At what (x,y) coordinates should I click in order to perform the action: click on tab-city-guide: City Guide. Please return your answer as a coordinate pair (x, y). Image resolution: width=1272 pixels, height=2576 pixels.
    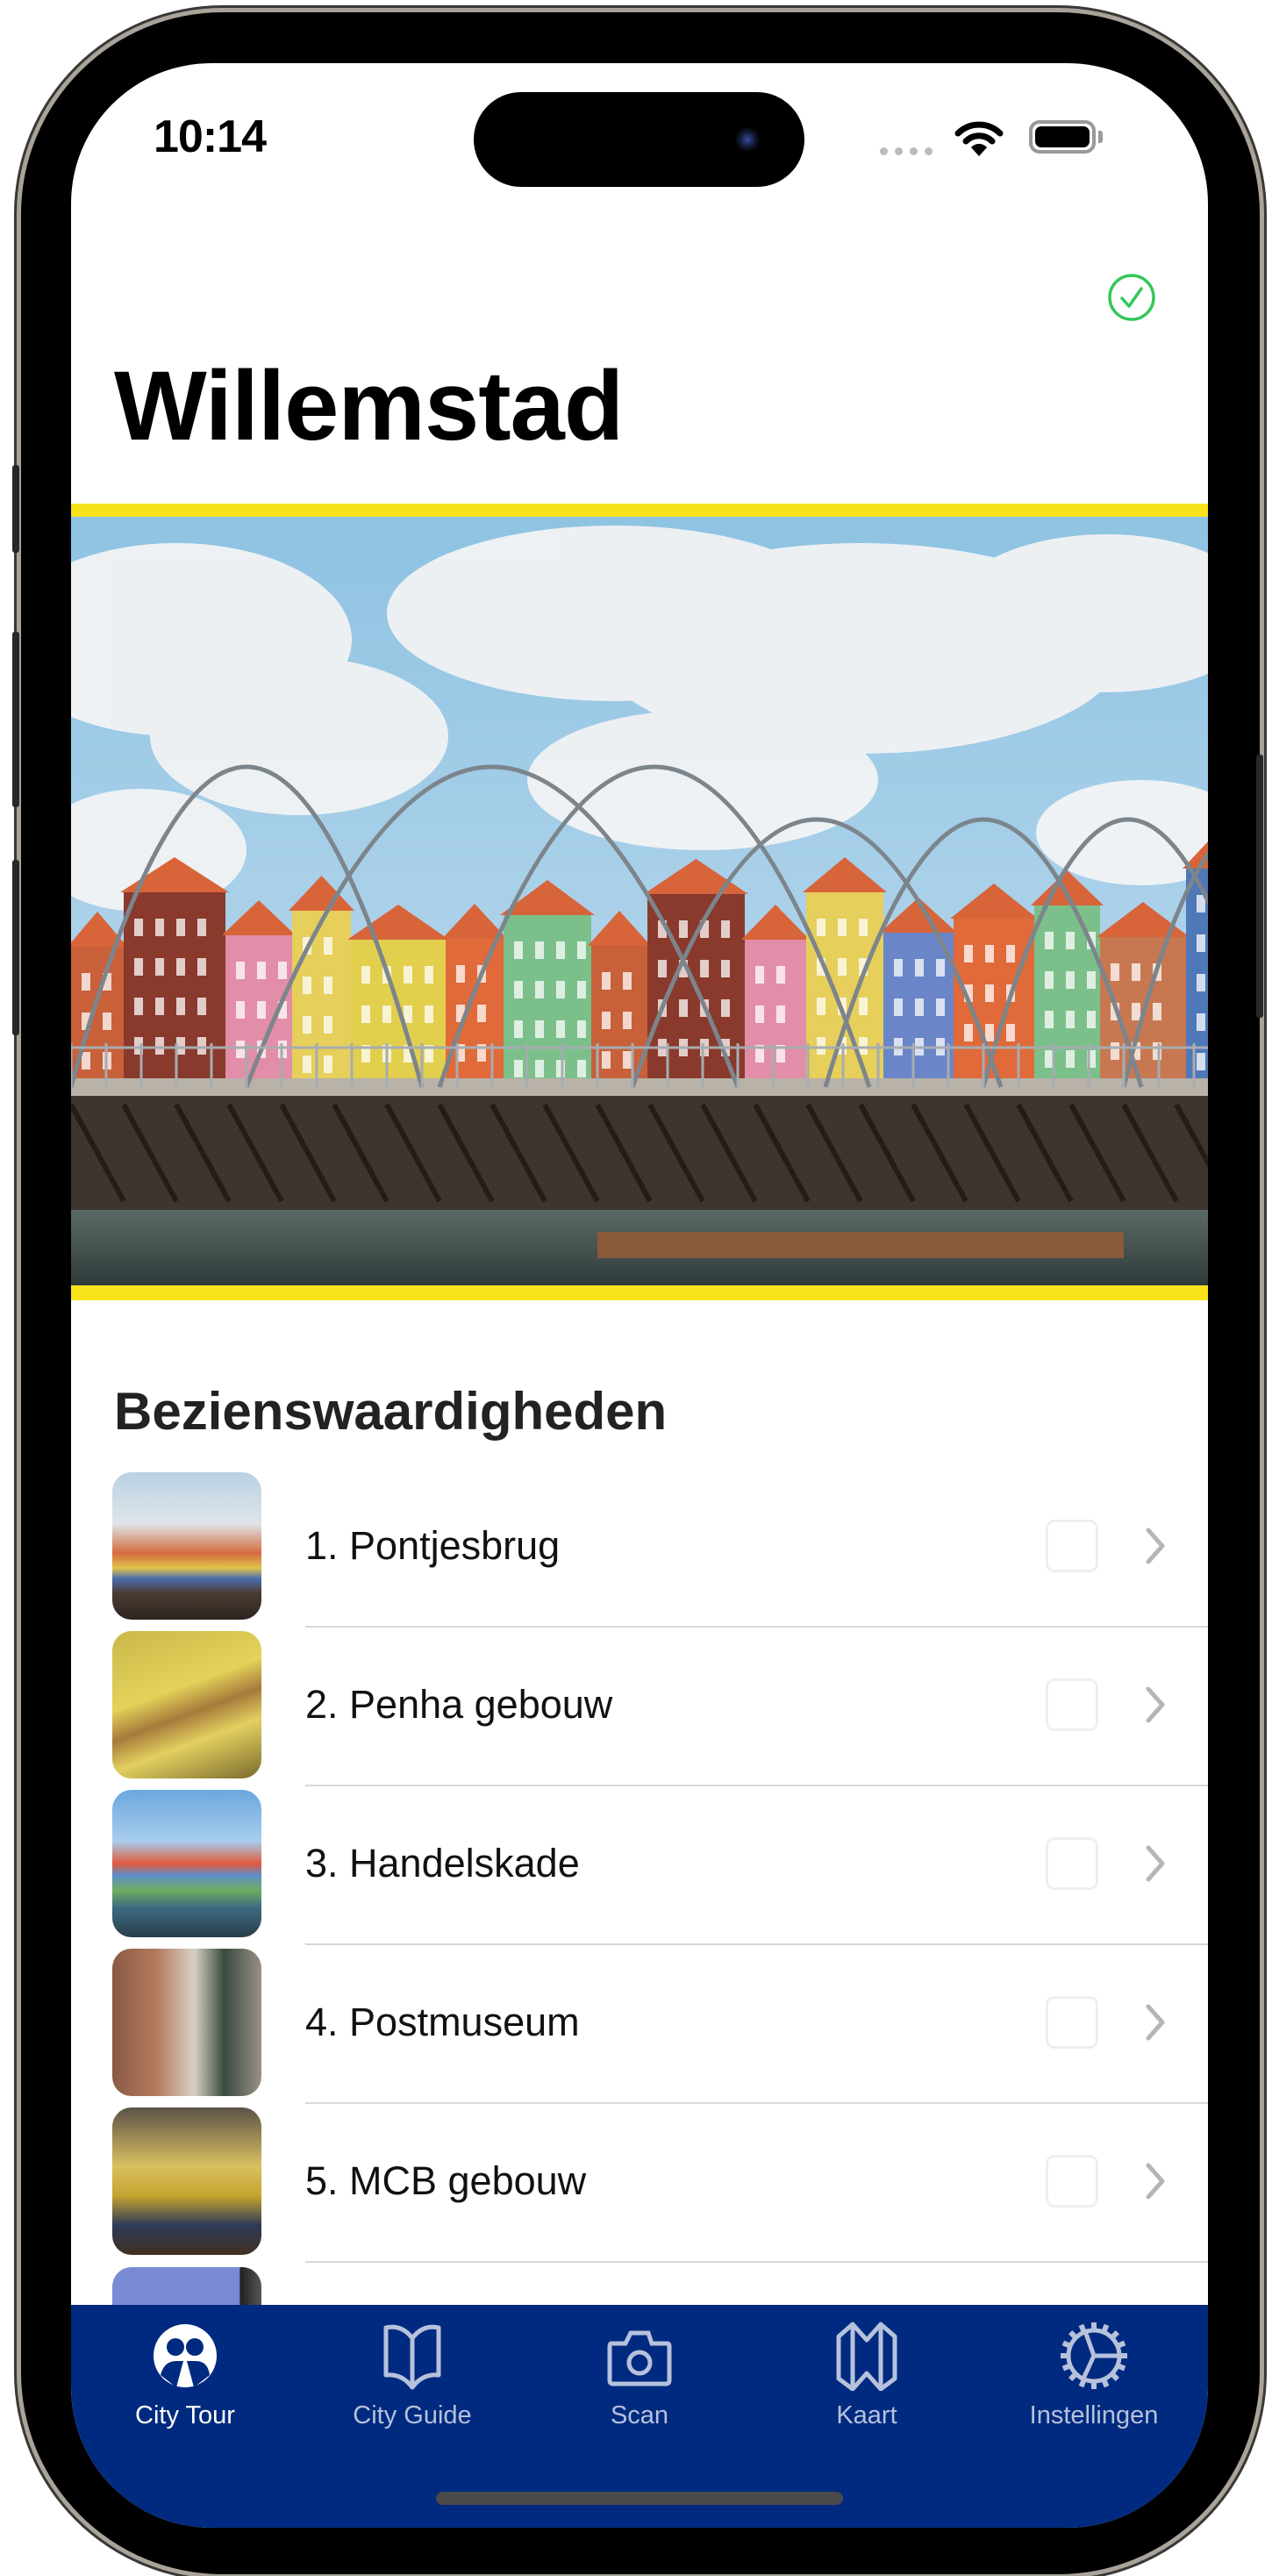
    Looking at the image, I should click on (412, 2375).